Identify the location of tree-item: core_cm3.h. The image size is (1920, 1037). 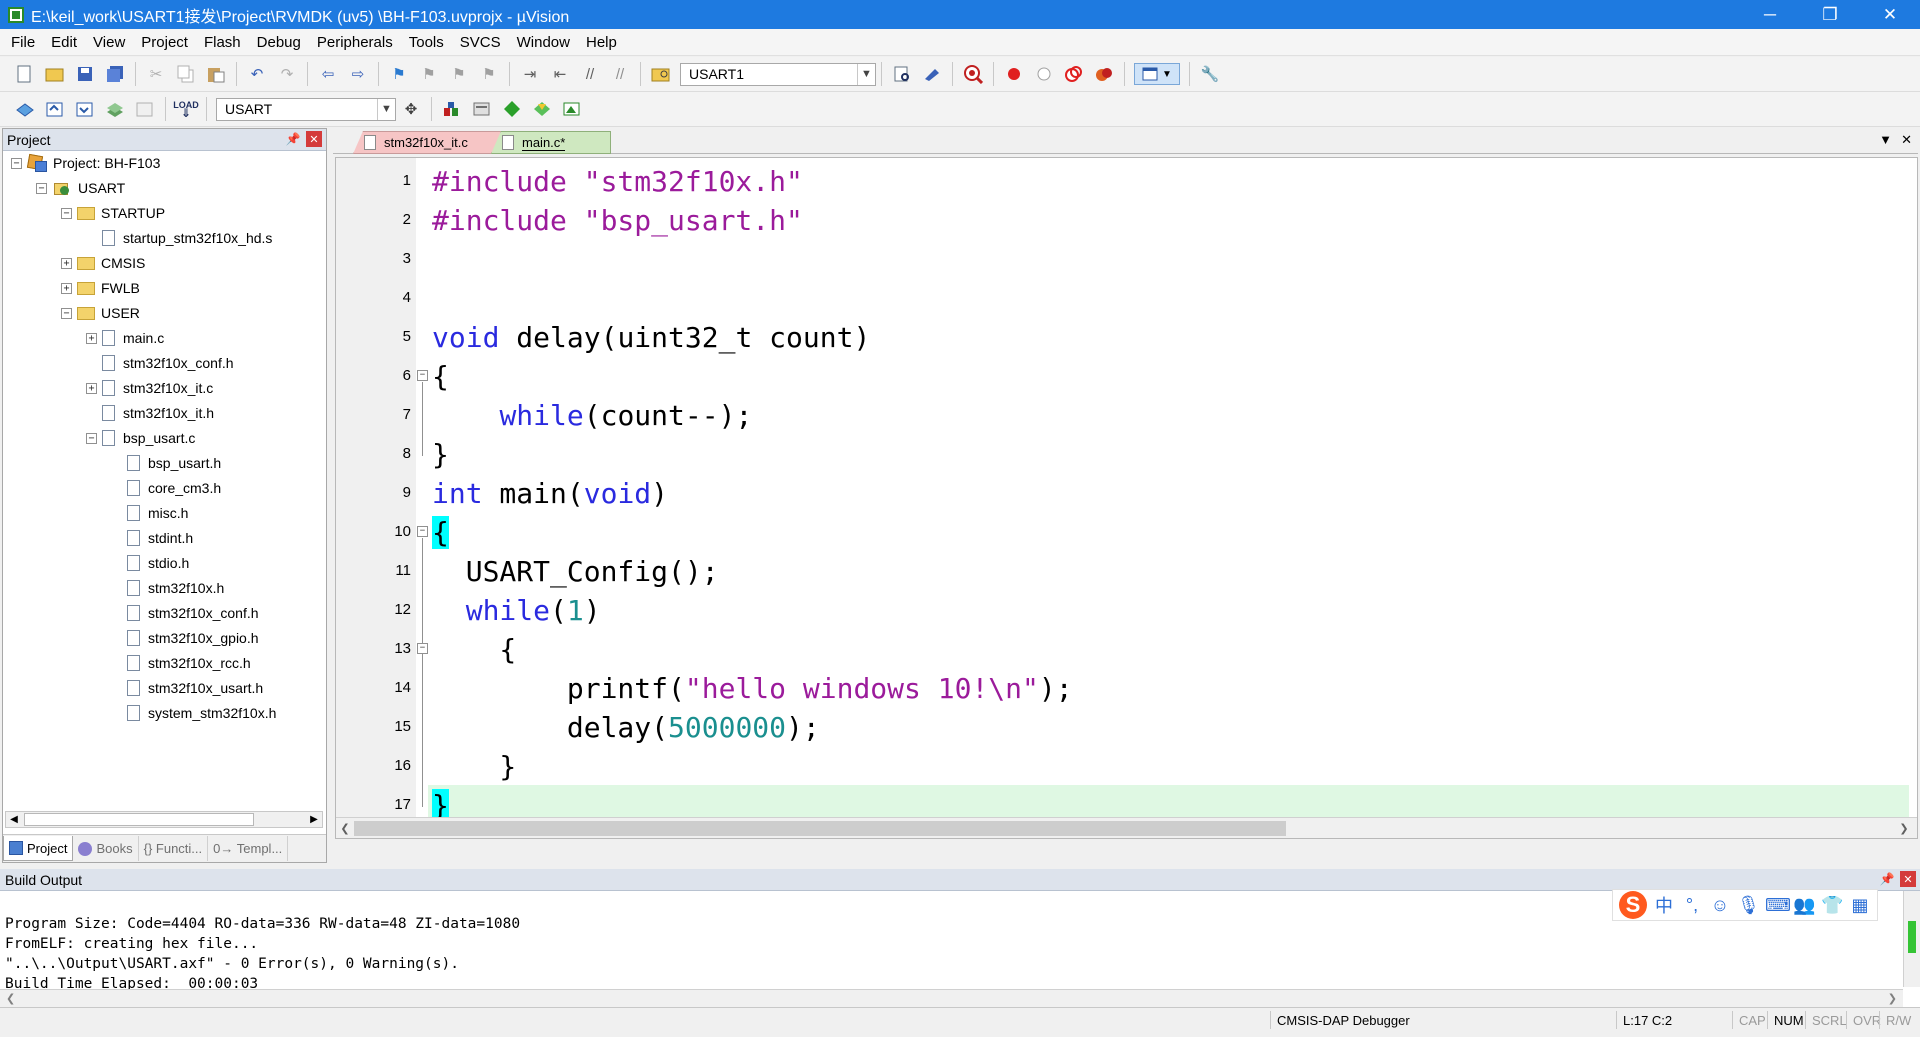
(166, 488).